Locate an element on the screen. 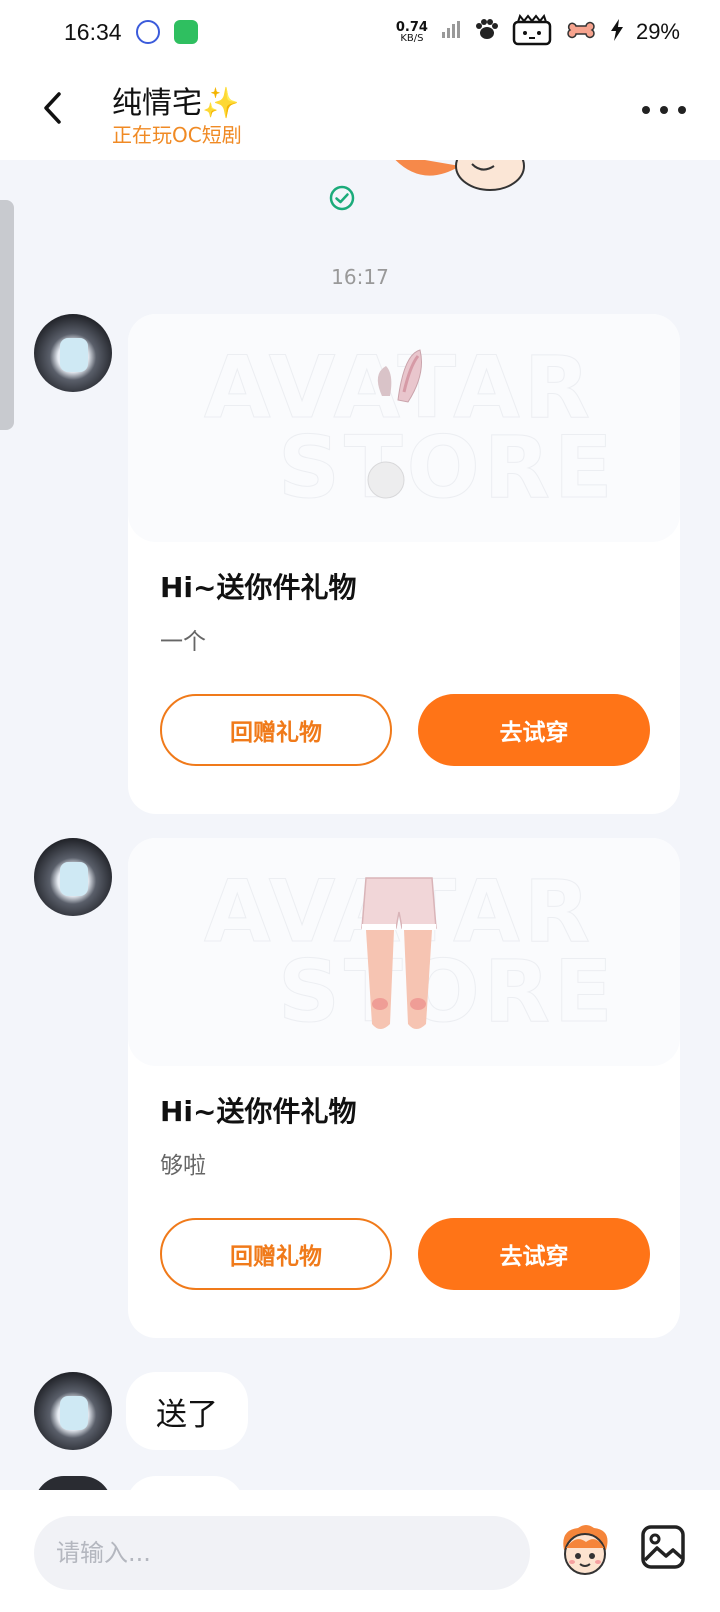 The width and height of the screenshot is (720, 1612). status-bar: 16:34 0.74 KB/S 29% is located at coordinates (360, 32).